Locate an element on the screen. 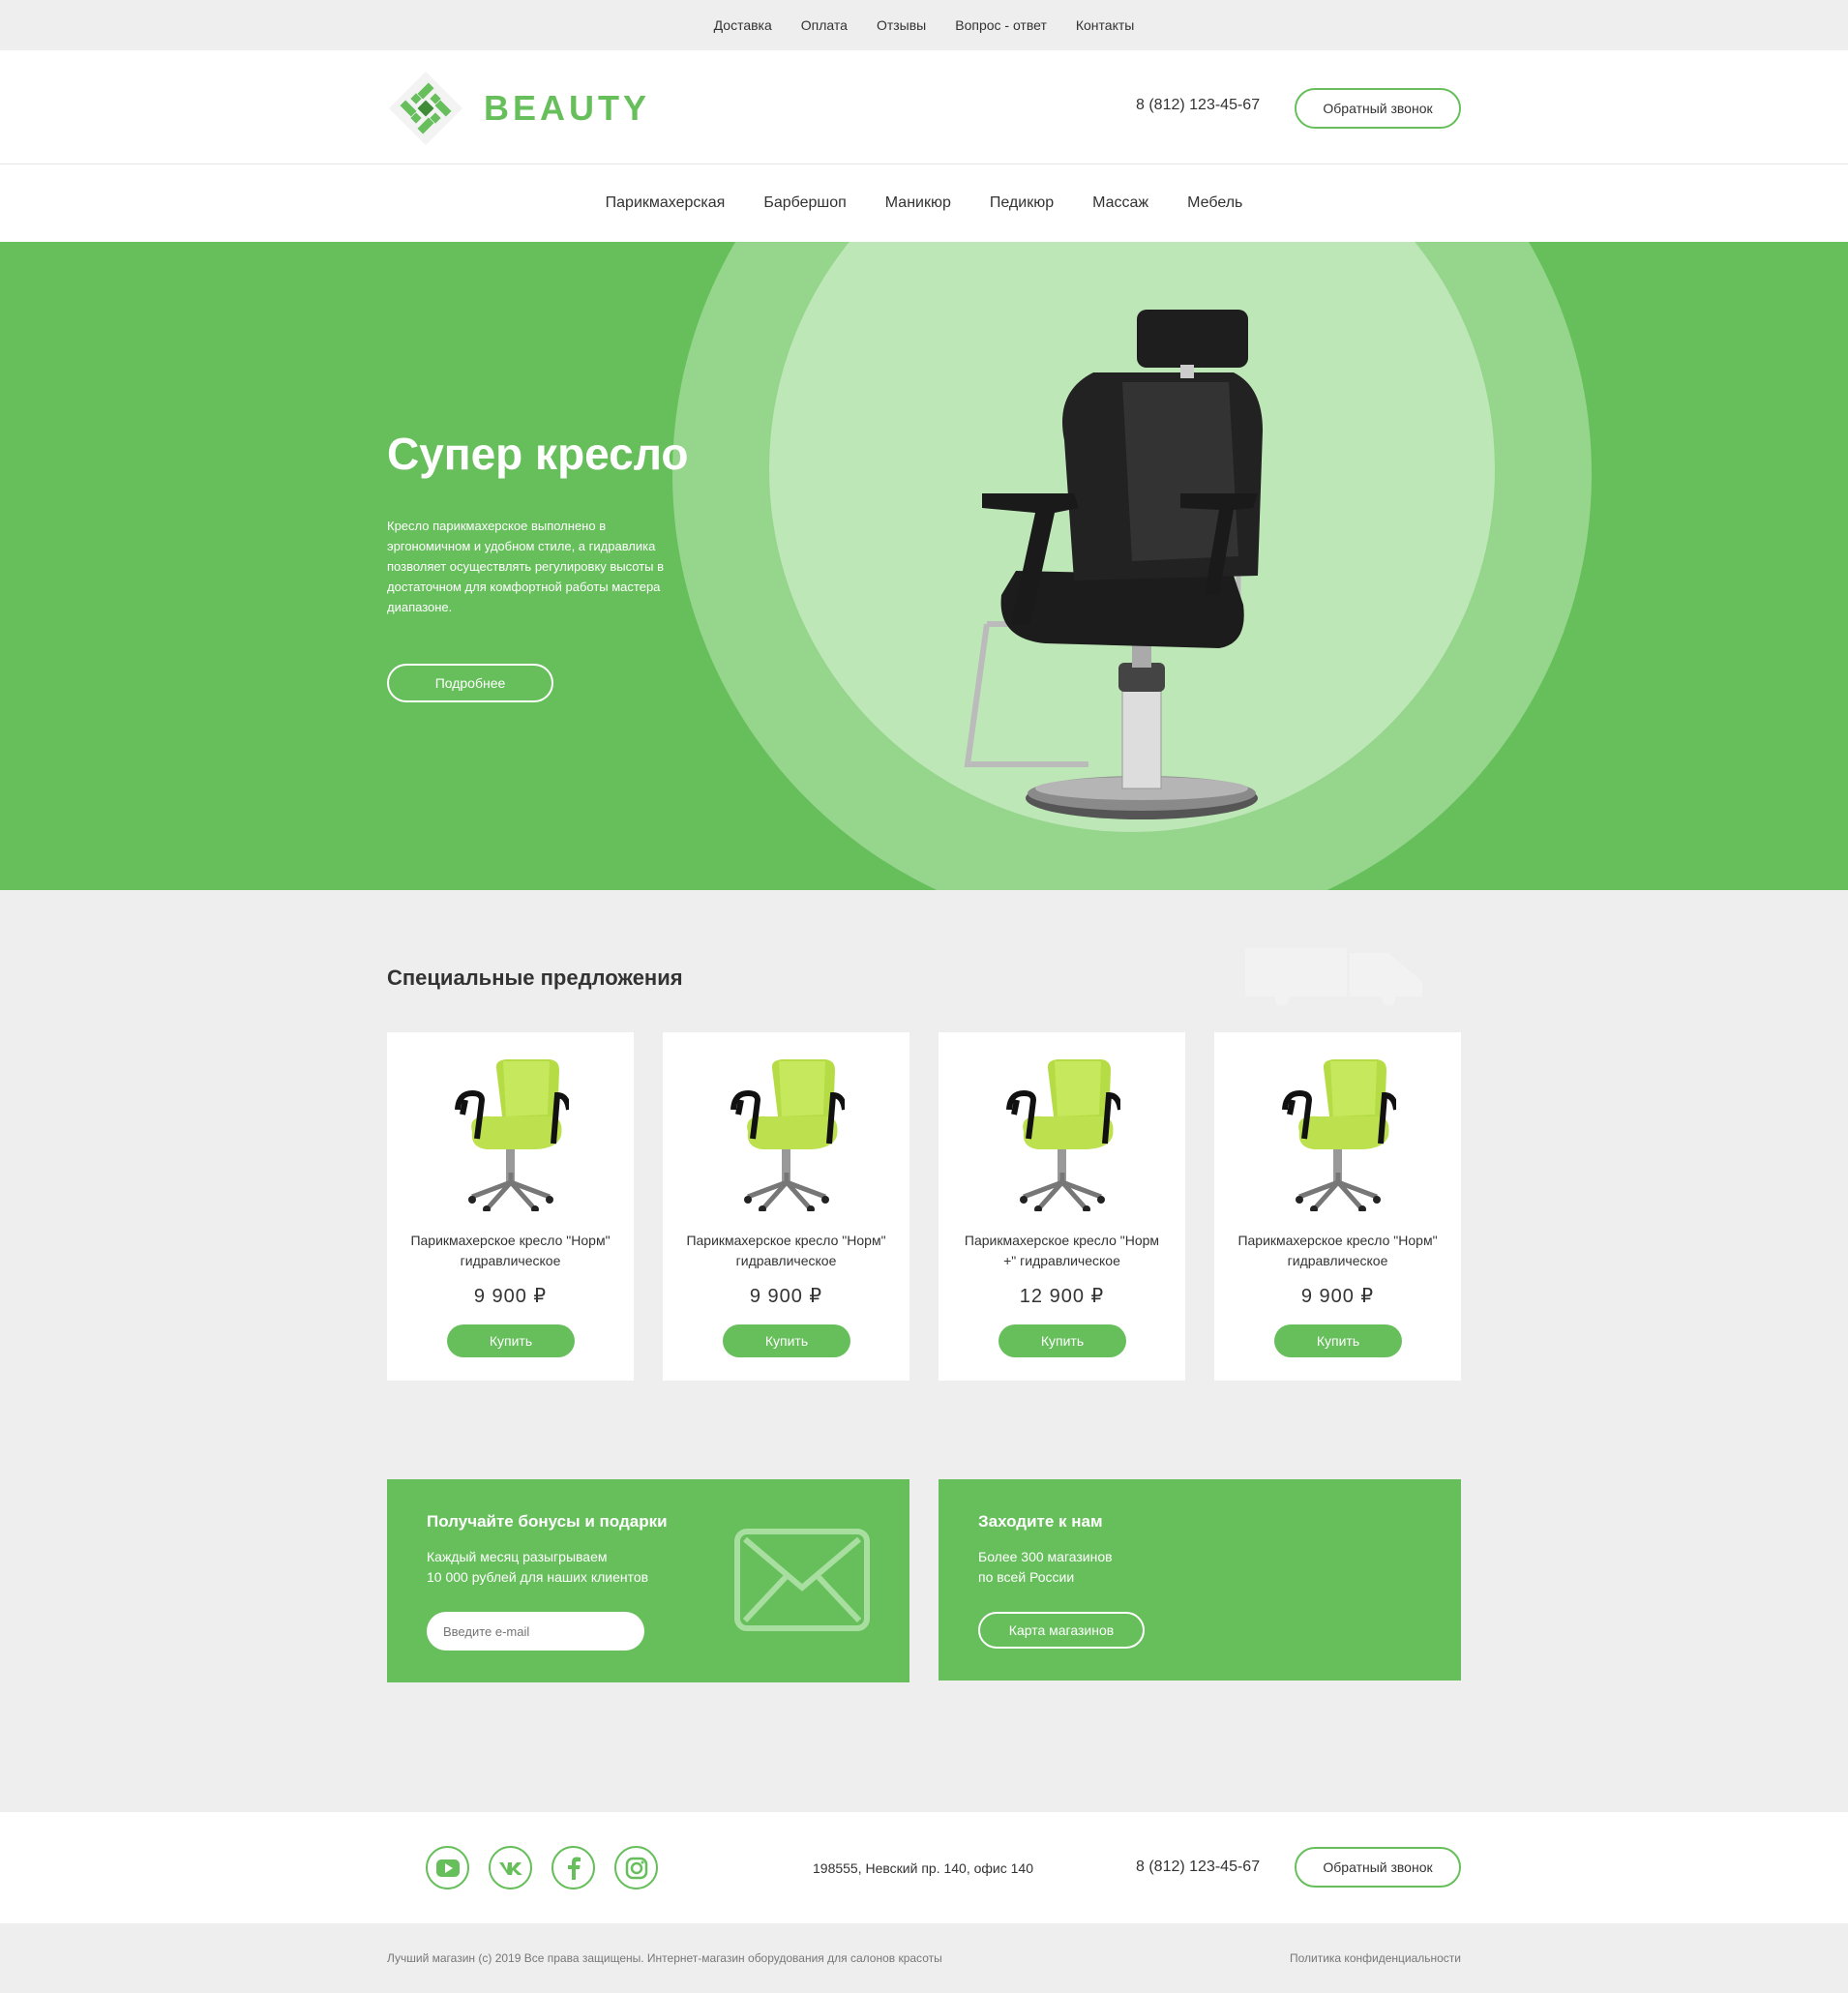 Image resolution: width=1848 pixels, height=1993 pixels. bonus-text-line: 10 000 рублей для наших клиентов is located at coordinates (538, 1577).